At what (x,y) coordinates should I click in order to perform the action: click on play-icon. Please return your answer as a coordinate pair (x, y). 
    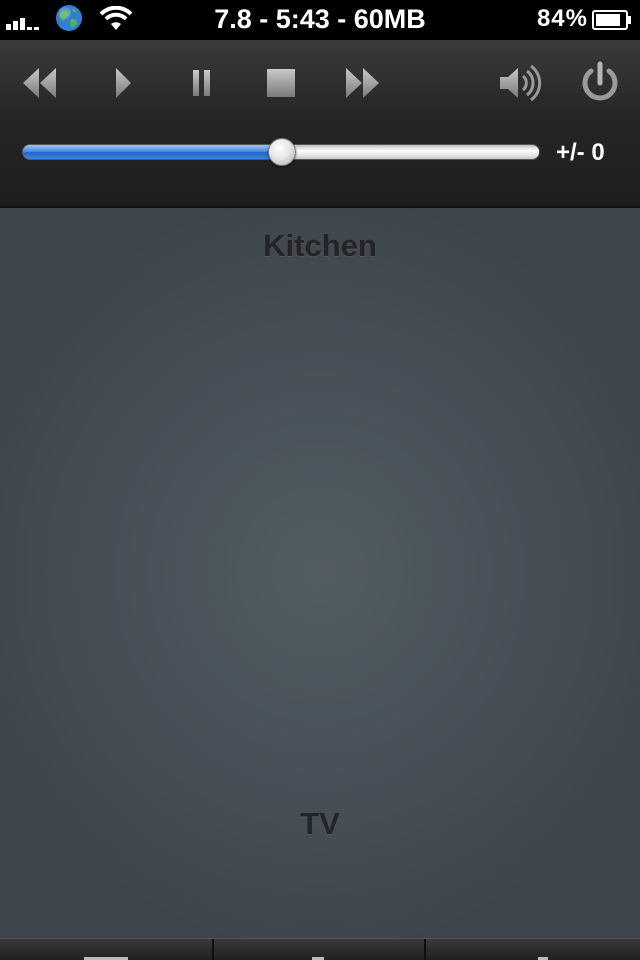
    Looking at the image, I should click on (123, 83).